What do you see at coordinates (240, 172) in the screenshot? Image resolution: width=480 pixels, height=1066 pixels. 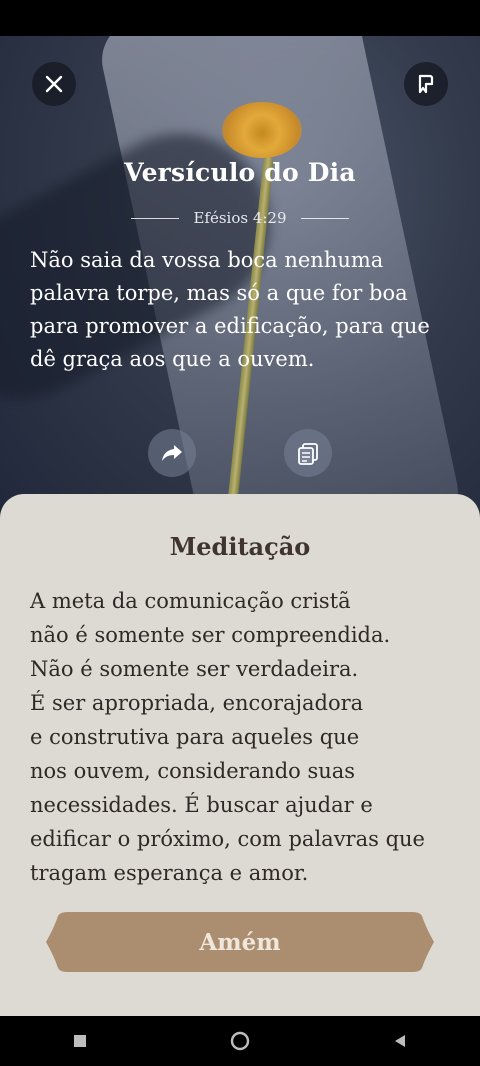 I see `verse-title: Versículo do Dia` at bounding box center [240, 172].